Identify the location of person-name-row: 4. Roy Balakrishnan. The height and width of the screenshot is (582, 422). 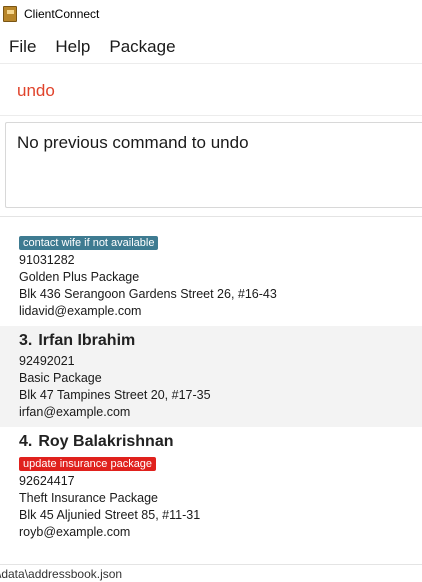
(220, 442).